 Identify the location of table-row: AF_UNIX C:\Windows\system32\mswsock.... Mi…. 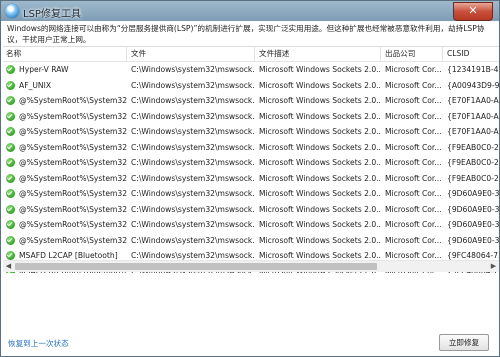
(251, 86).